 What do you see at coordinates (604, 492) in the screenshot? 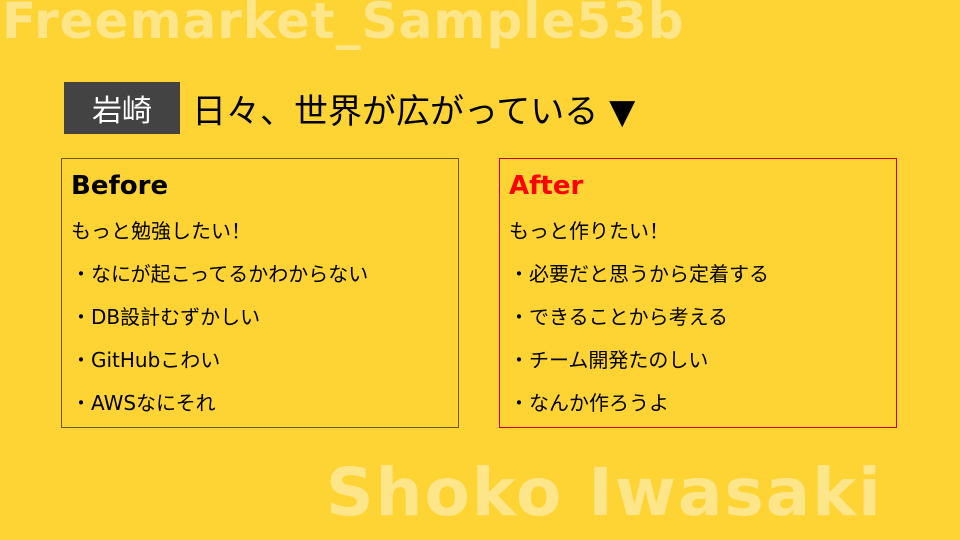
I see `watermark-author: Shoko Iwasaki` at bounding box center [604, 492].